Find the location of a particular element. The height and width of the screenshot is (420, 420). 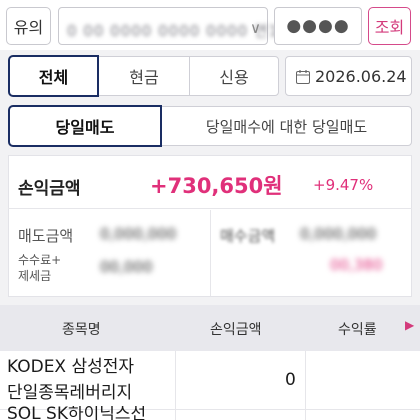

stock-name-line2: 단일종목레버리지 is located at coordinates (70, 393).